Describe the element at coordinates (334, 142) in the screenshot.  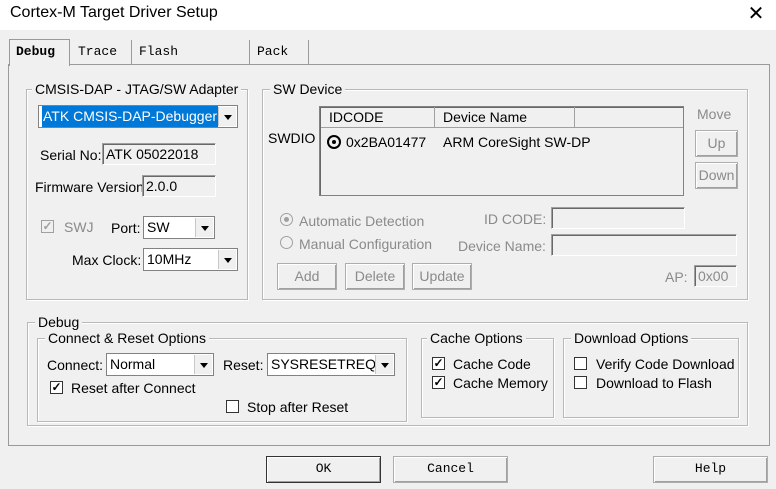
I see `radio-selected-icon` at that location.